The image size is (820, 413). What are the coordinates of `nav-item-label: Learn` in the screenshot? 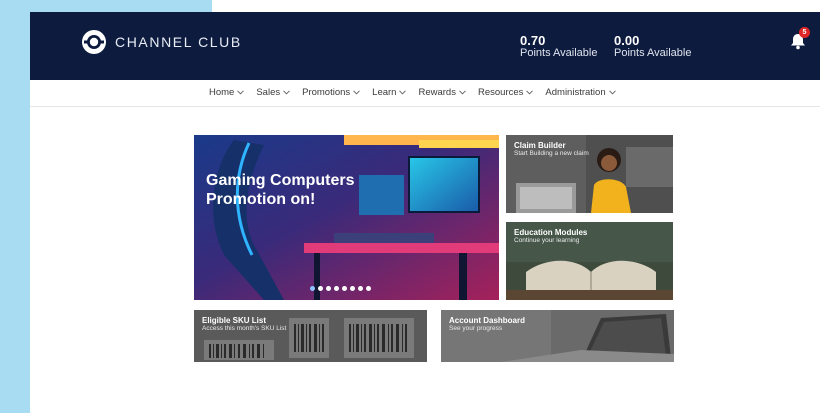 It's located at (384, 92).